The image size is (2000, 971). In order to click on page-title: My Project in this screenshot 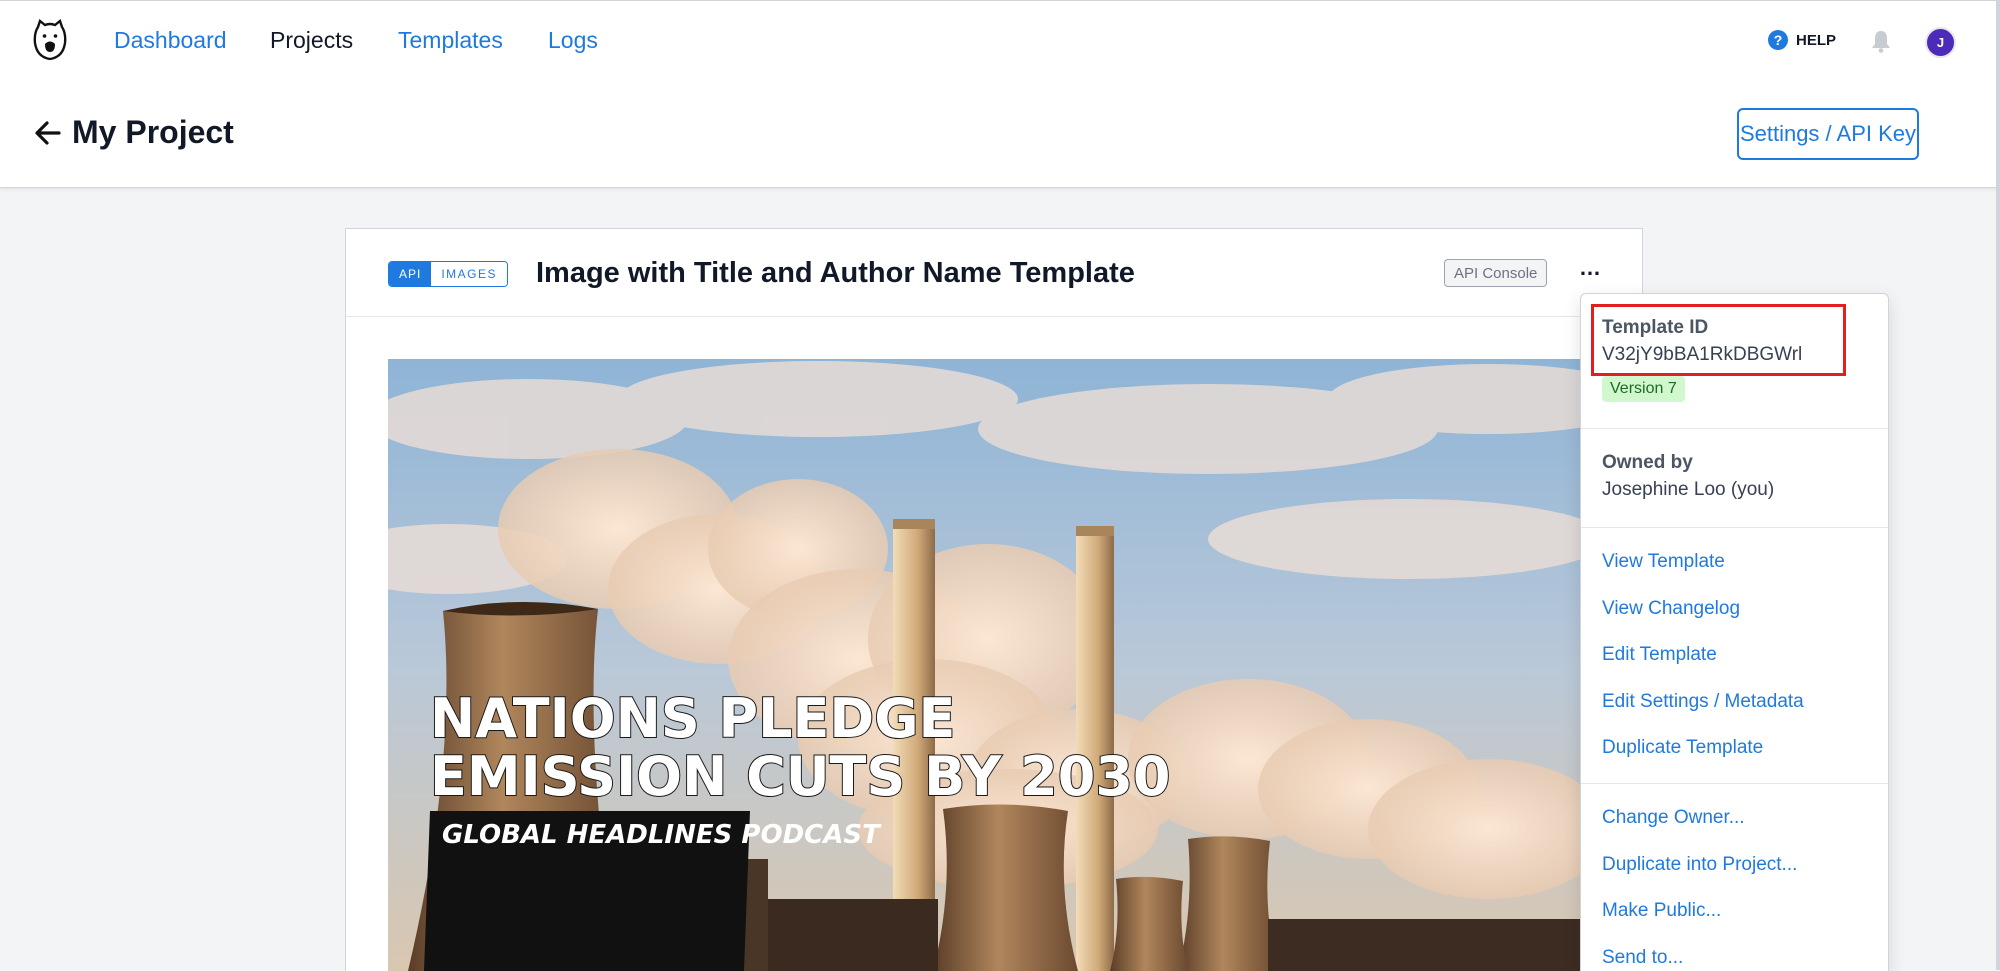, I will do `click(153, 132)`.